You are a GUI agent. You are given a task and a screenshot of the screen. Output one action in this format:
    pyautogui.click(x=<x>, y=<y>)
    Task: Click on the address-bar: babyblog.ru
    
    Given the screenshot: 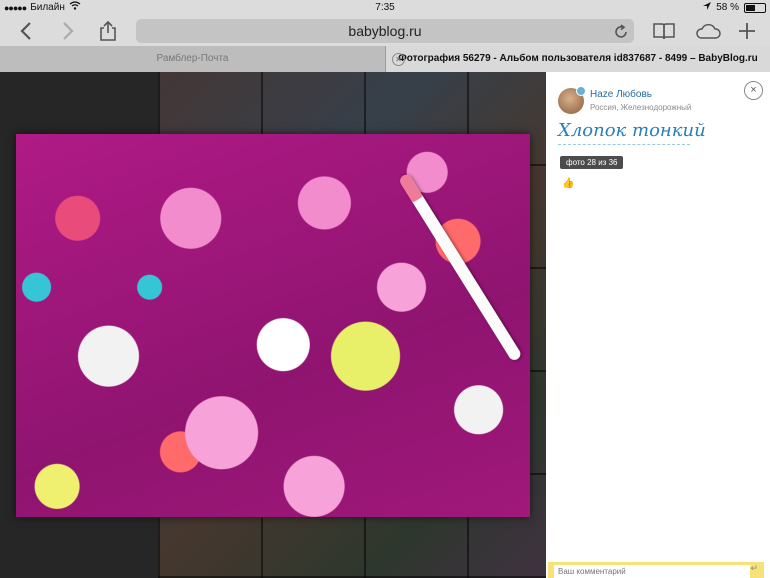 What is the action you would take?
    pyautogui.click(x=385, y=31)
    